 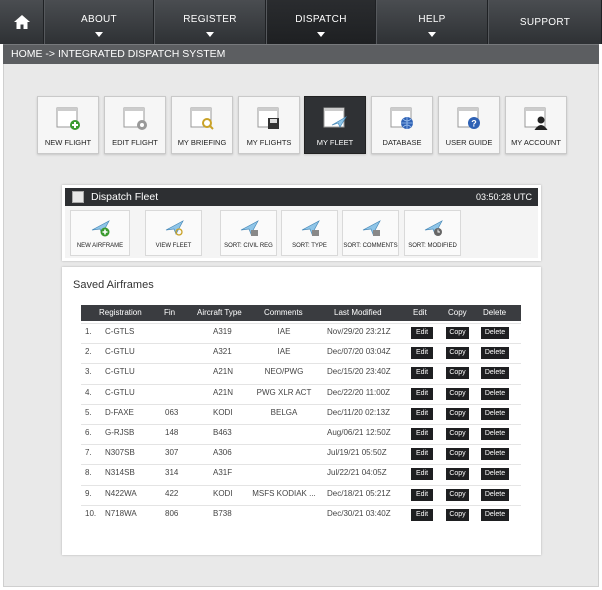 I want to click on last-modified-cell: Aug/06/21 12:50Z, so click(x=359, y=432).